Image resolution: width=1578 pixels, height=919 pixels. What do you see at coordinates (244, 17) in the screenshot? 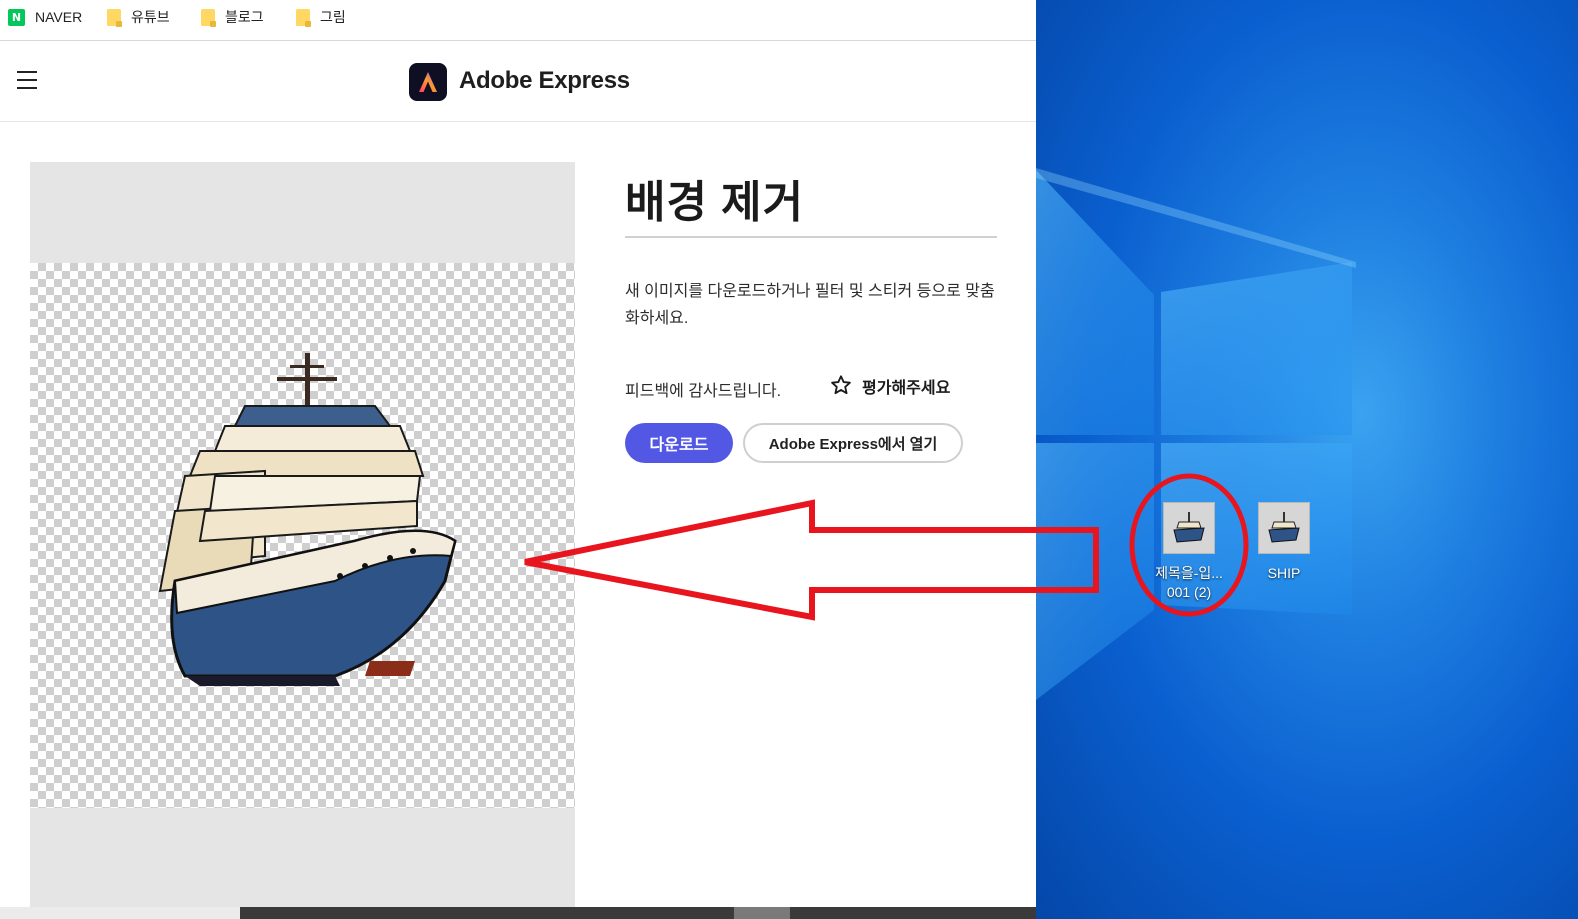
I see `bookmark-label: 블로그` at bounding box center [244, 17].